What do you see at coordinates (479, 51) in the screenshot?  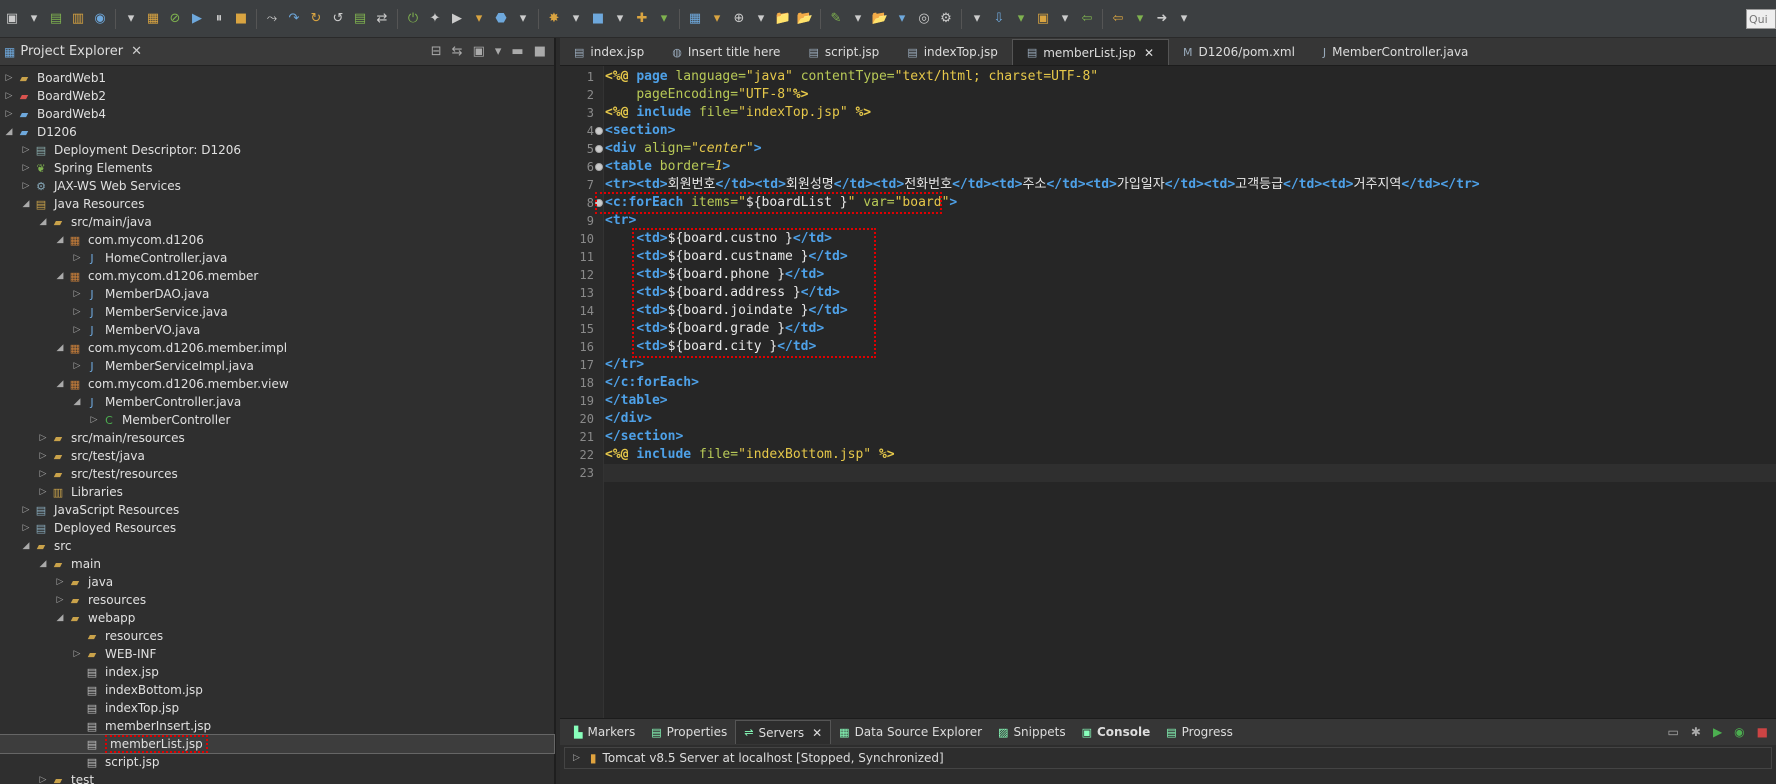 I see `filter-icon: ▣` at bounding box center [479, 51].